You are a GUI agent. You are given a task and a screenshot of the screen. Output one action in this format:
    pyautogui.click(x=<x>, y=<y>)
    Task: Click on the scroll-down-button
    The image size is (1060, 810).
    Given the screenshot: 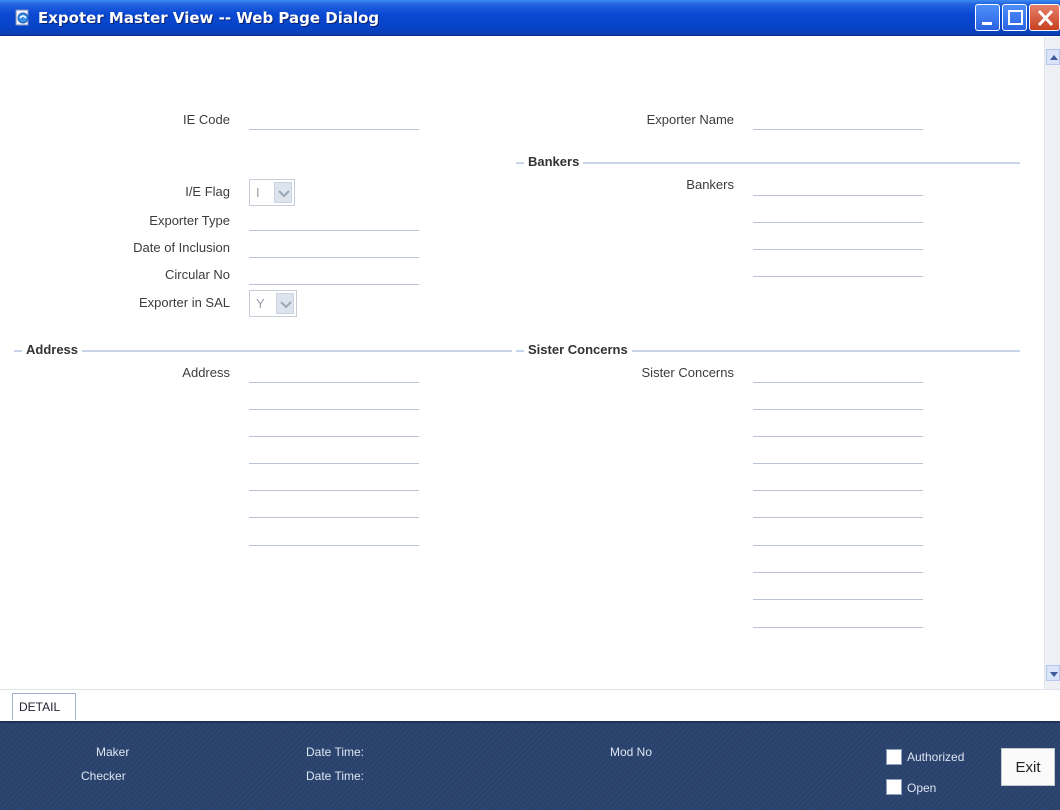 What is the action you would take?
    pyautogui.click(x=1053, y=673)
    